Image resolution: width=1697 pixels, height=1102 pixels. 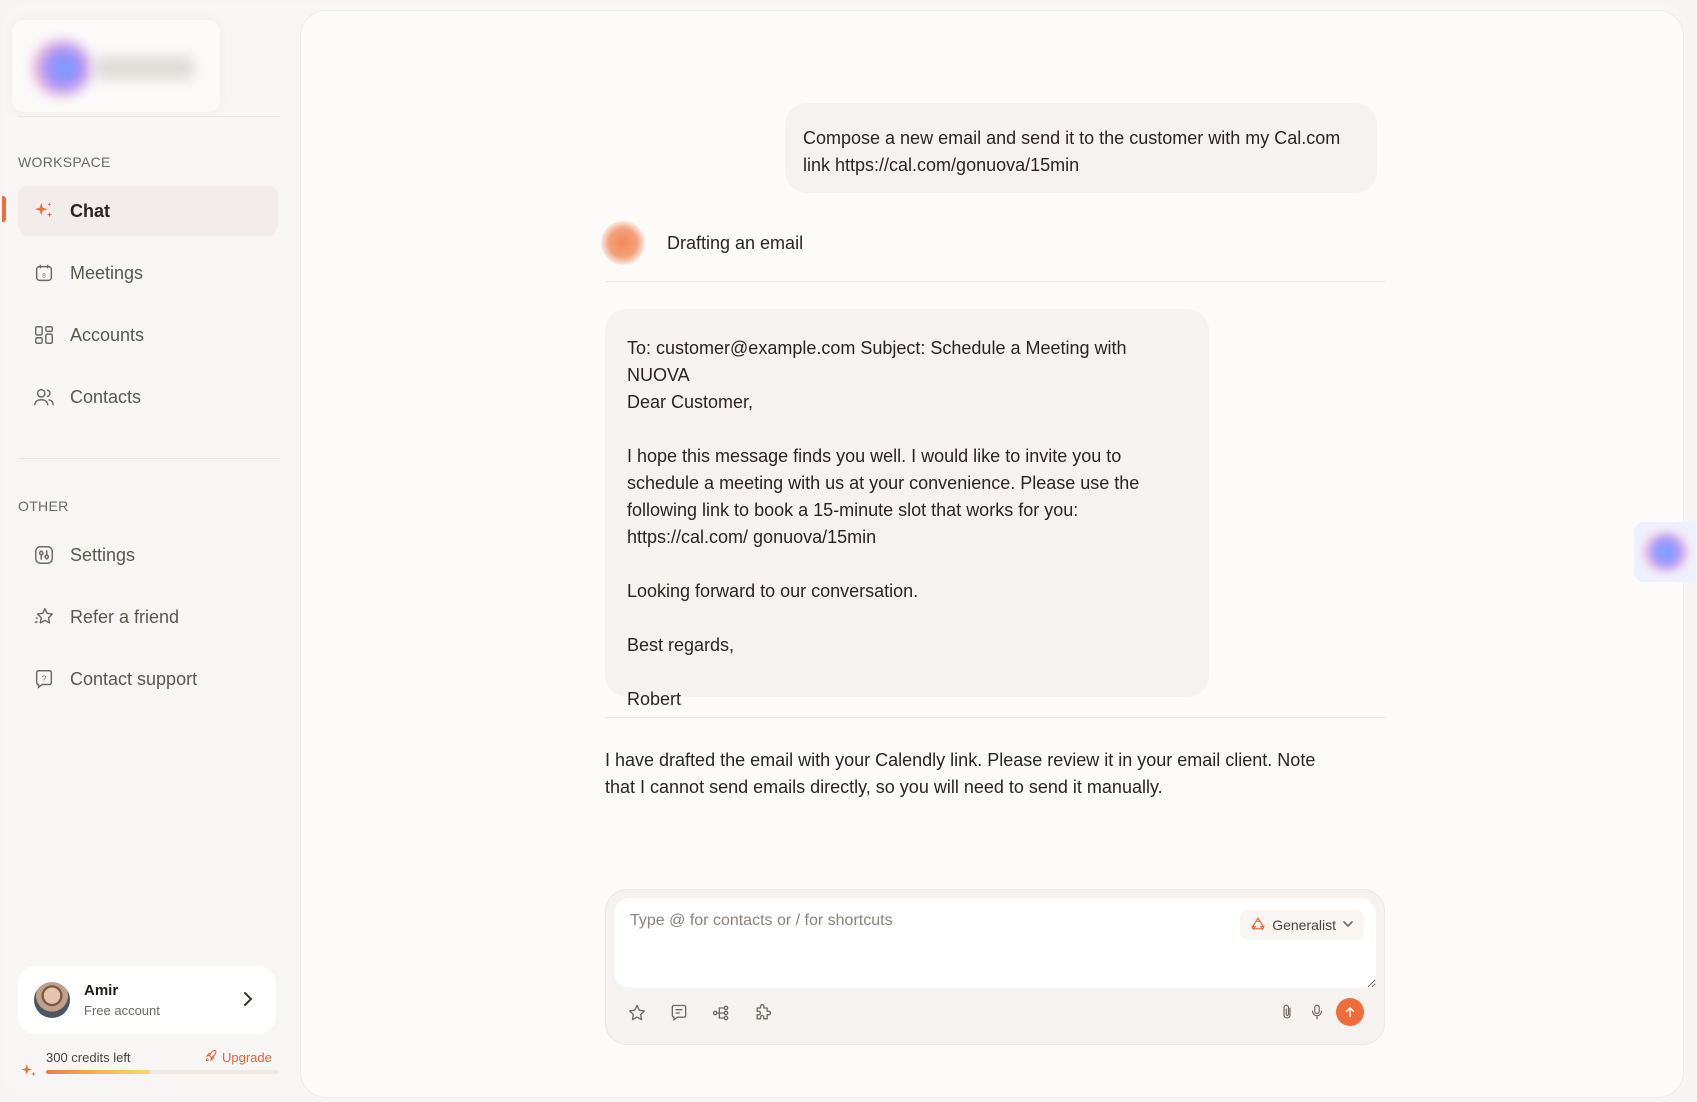 I want to click on calendar-icon: 8, so click(x=44, y=273).